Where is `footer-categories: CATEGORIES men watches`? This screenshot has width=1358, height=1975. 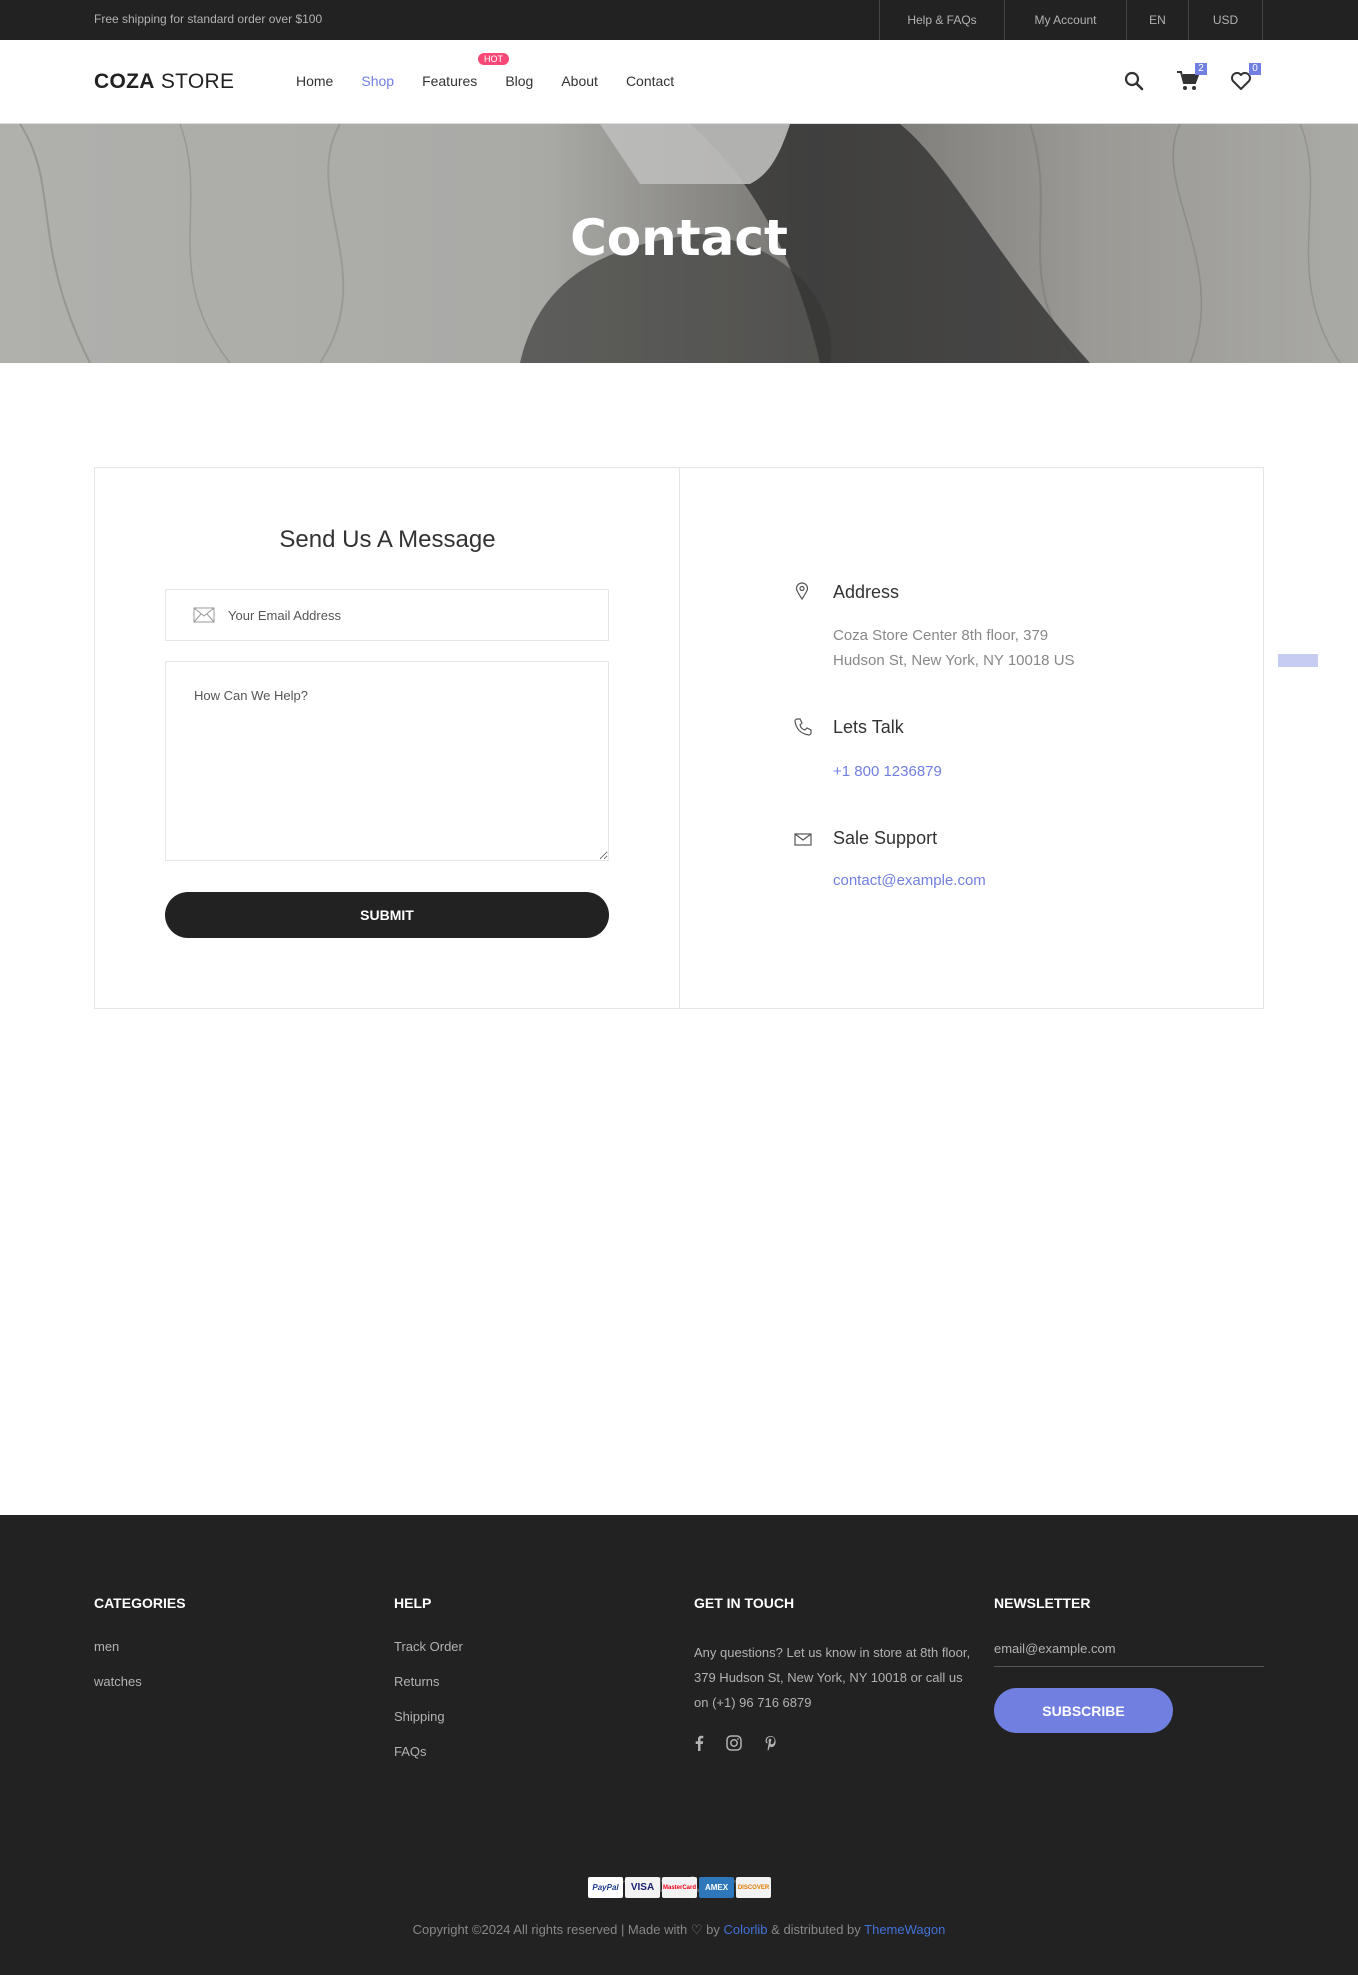 footer-categories: CATEGORIES men watches is located at coordinates (140, 1642).